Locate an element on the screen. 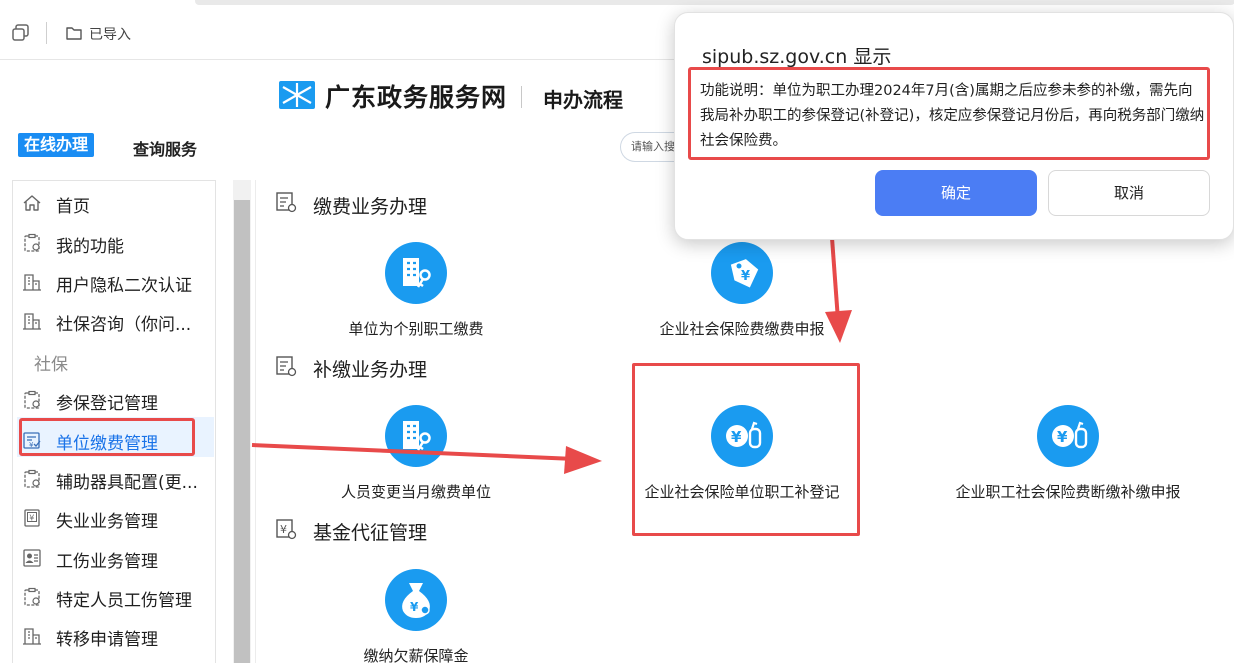 Image resolution: width=1234 pixels, height=663 pixels. cancel-button: 取消 is located at coordinates (1129, 193).